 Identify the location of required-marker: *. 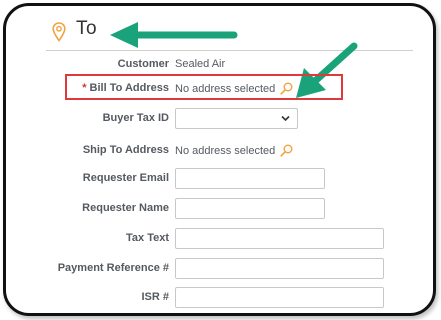
(84, 88).